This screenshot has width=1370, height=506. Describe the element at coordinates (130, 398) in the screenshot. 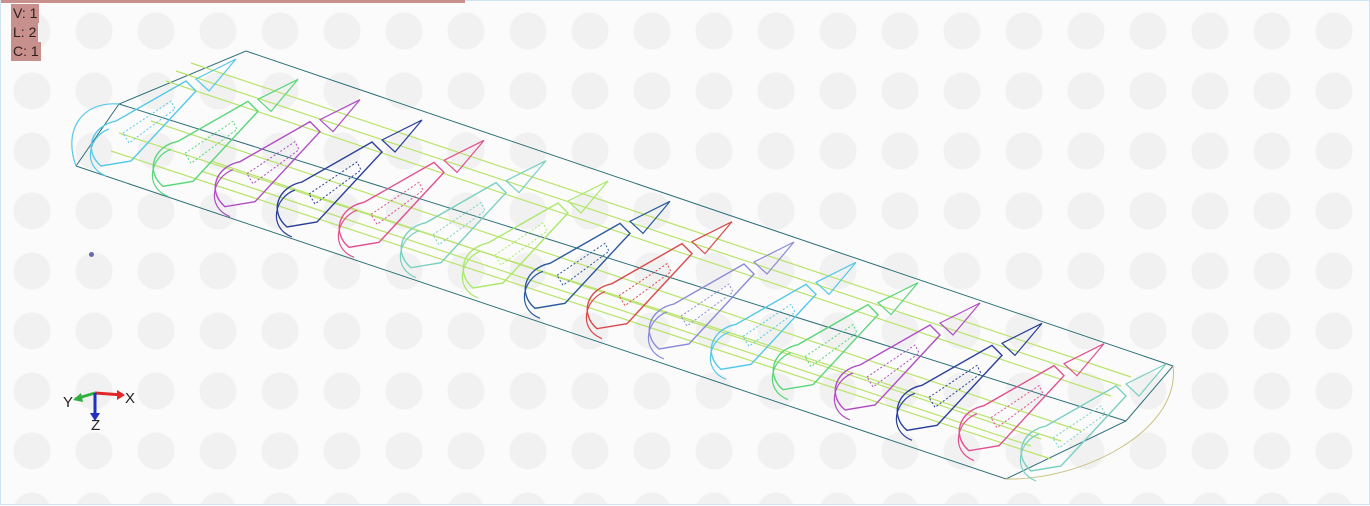

I see `triad-x-label: X` at that location.